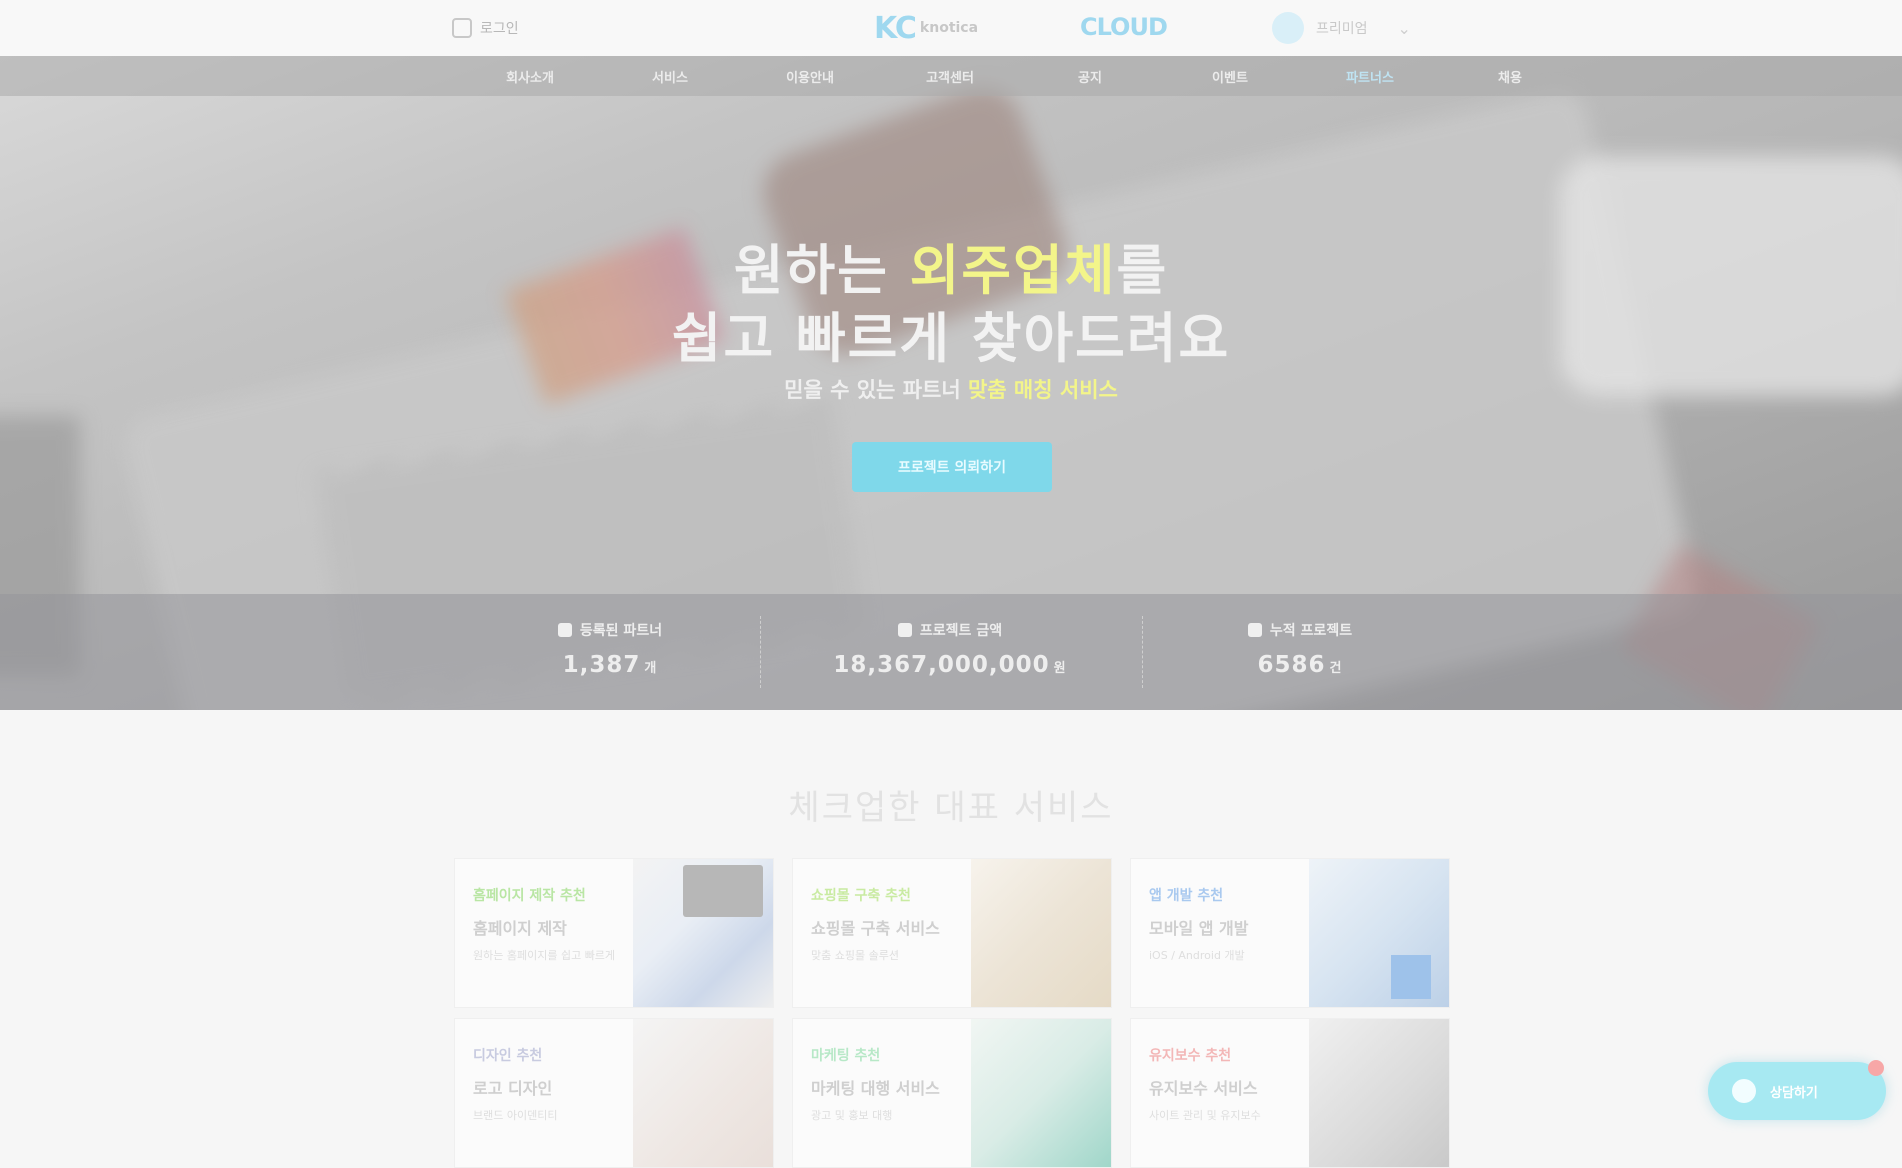  I want to click on brand-mark: KC, so click(895, 28).